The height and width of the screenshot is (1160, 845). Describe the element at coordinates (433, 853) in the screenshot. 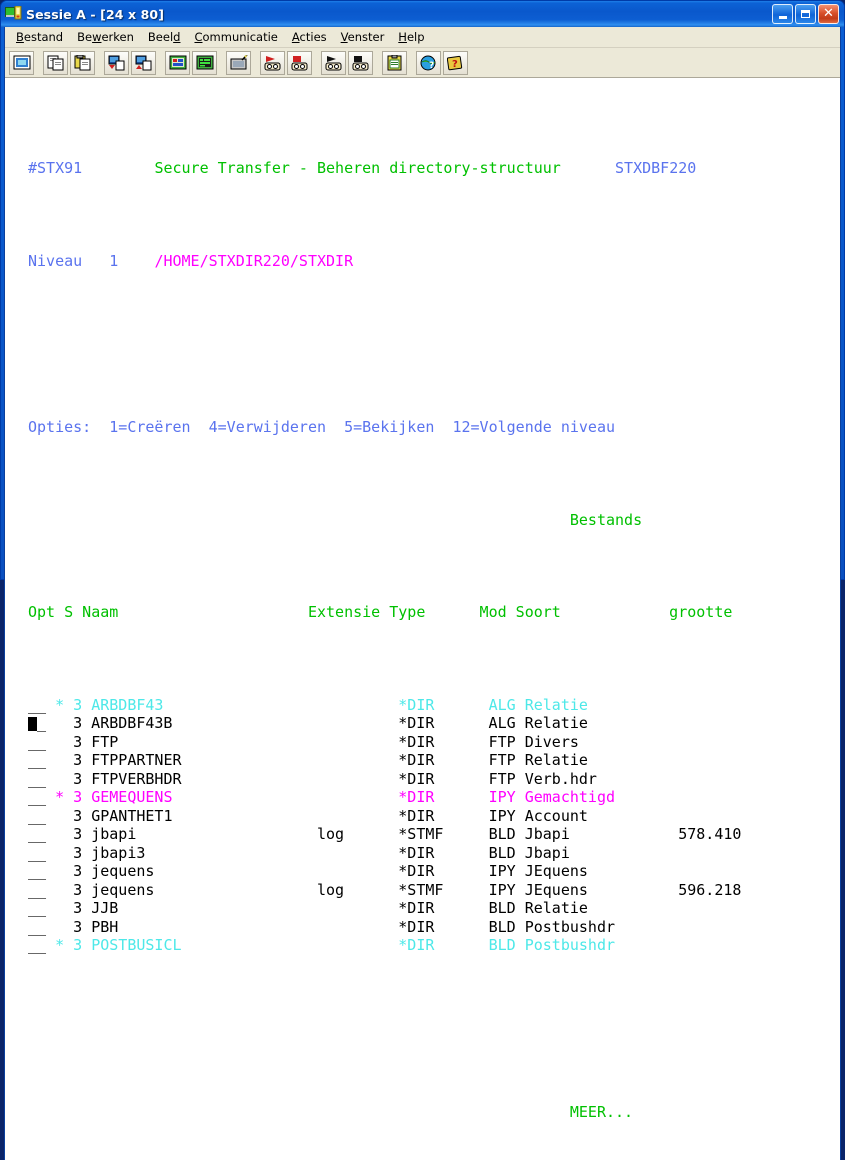

I see `table-row: __ 3 jbapi3 *DIR BLD Jbapi` at that location.